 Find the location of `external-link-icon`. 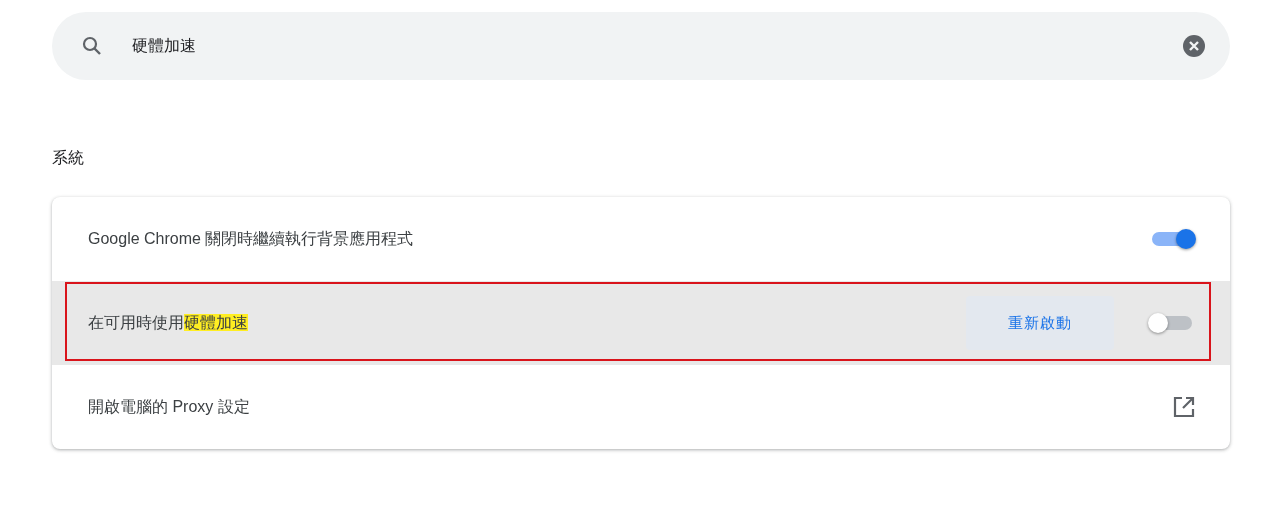

external-link-icon is located at coordinates (1184, 407).